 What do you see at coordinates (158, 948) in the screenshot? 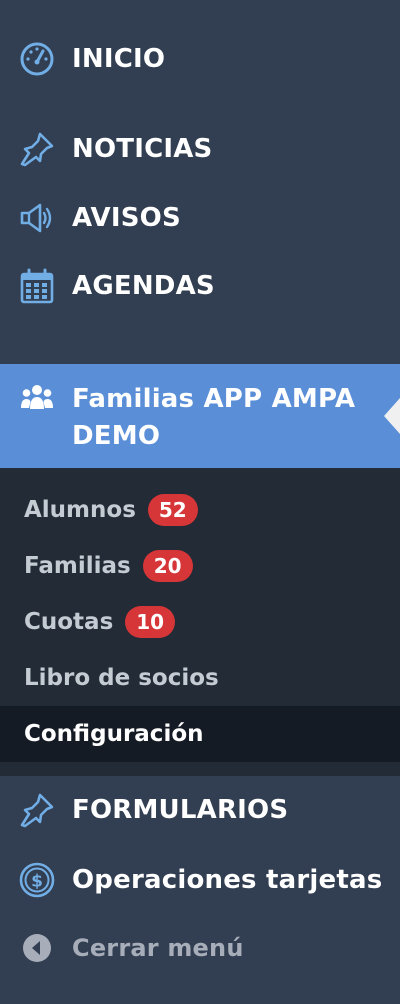
I see `collapse-menu-label: Cerrar menú` at bounding box center [158, 948].